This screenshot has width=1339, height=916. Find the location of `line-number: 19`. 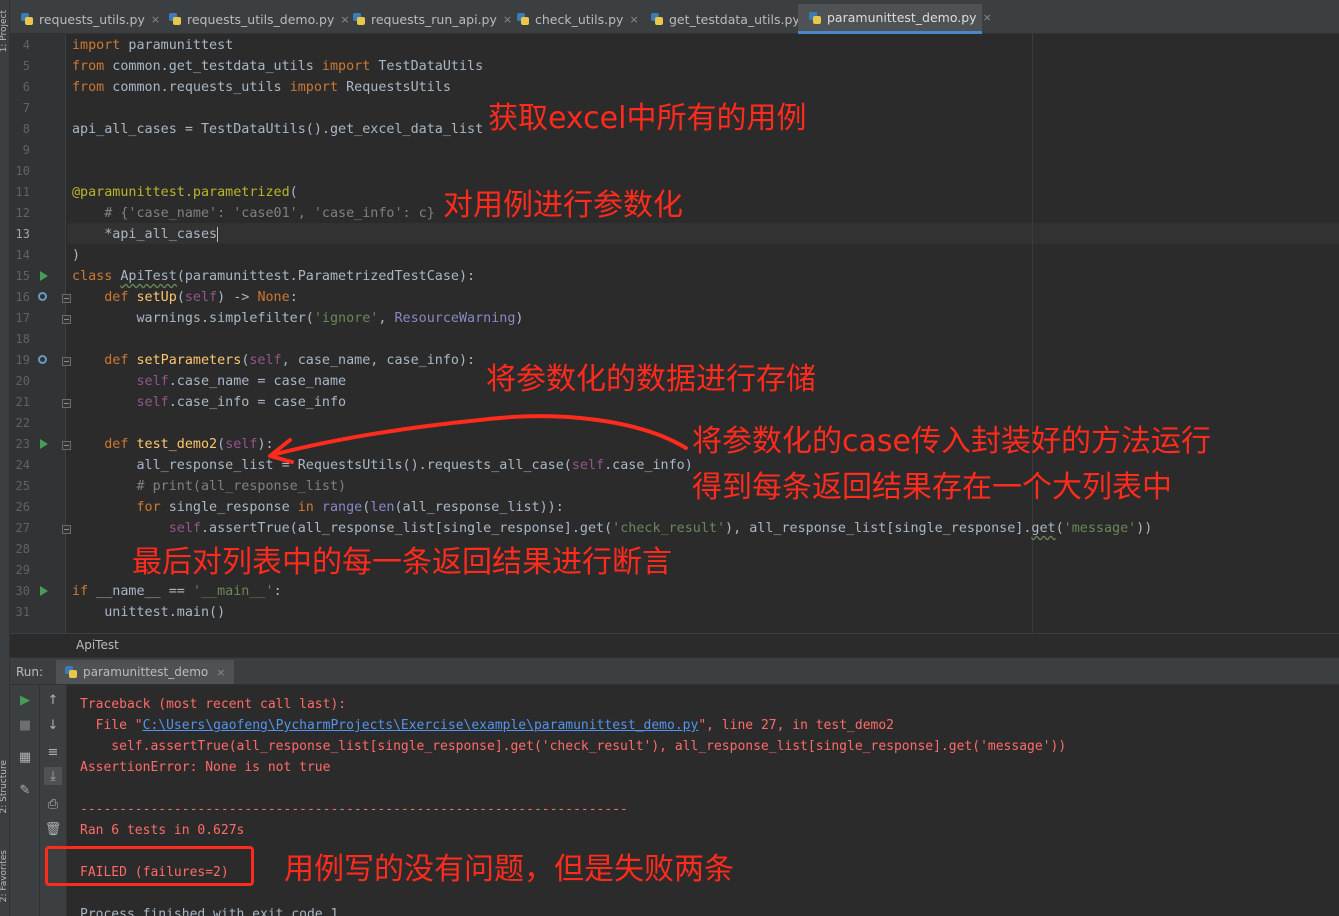

line-number: 19 is located at coordinates (22, 360).